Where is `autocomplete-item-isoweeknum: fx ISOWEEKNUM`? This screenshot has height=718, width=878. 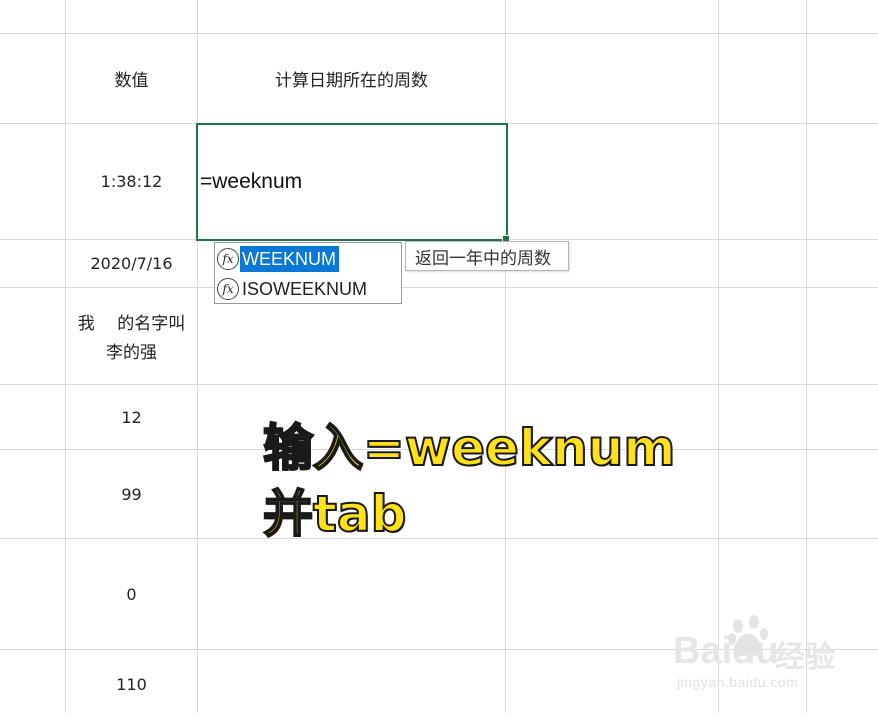 autocomplete-item-isoweeknum: fx ISOWEEKNUM is located at coordinates (308, 289).